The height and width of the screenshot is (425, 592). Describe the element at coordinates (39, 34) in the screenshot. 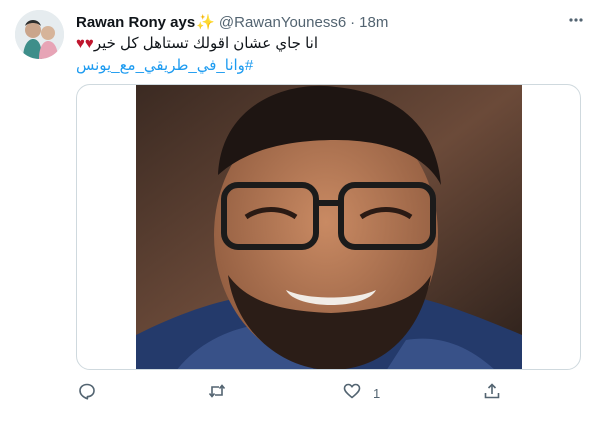

I see `avatar` at that location.